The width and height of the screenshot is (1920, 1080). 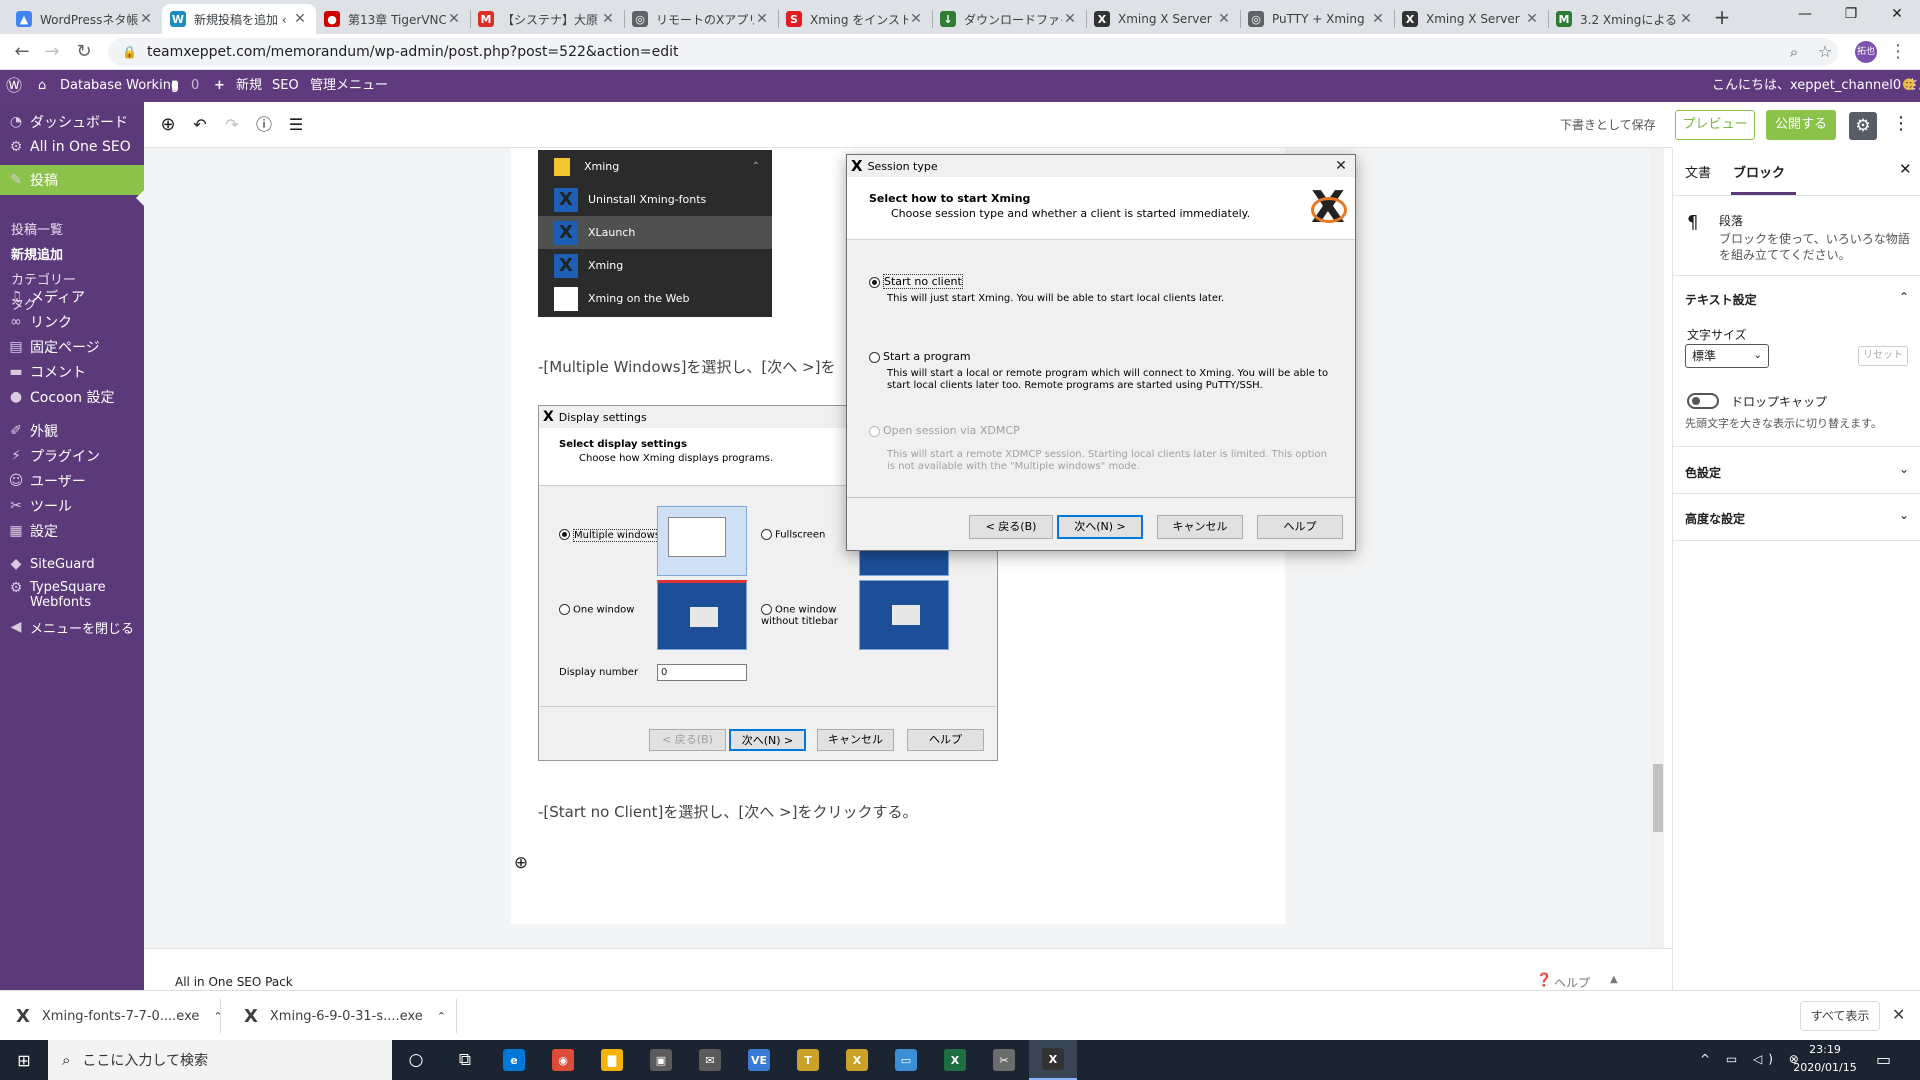 What do you see at coordinates (72, 180) in the screenshot?
I see `sidebar-item: ✎ 投稿` at bounding box center [72, 180].